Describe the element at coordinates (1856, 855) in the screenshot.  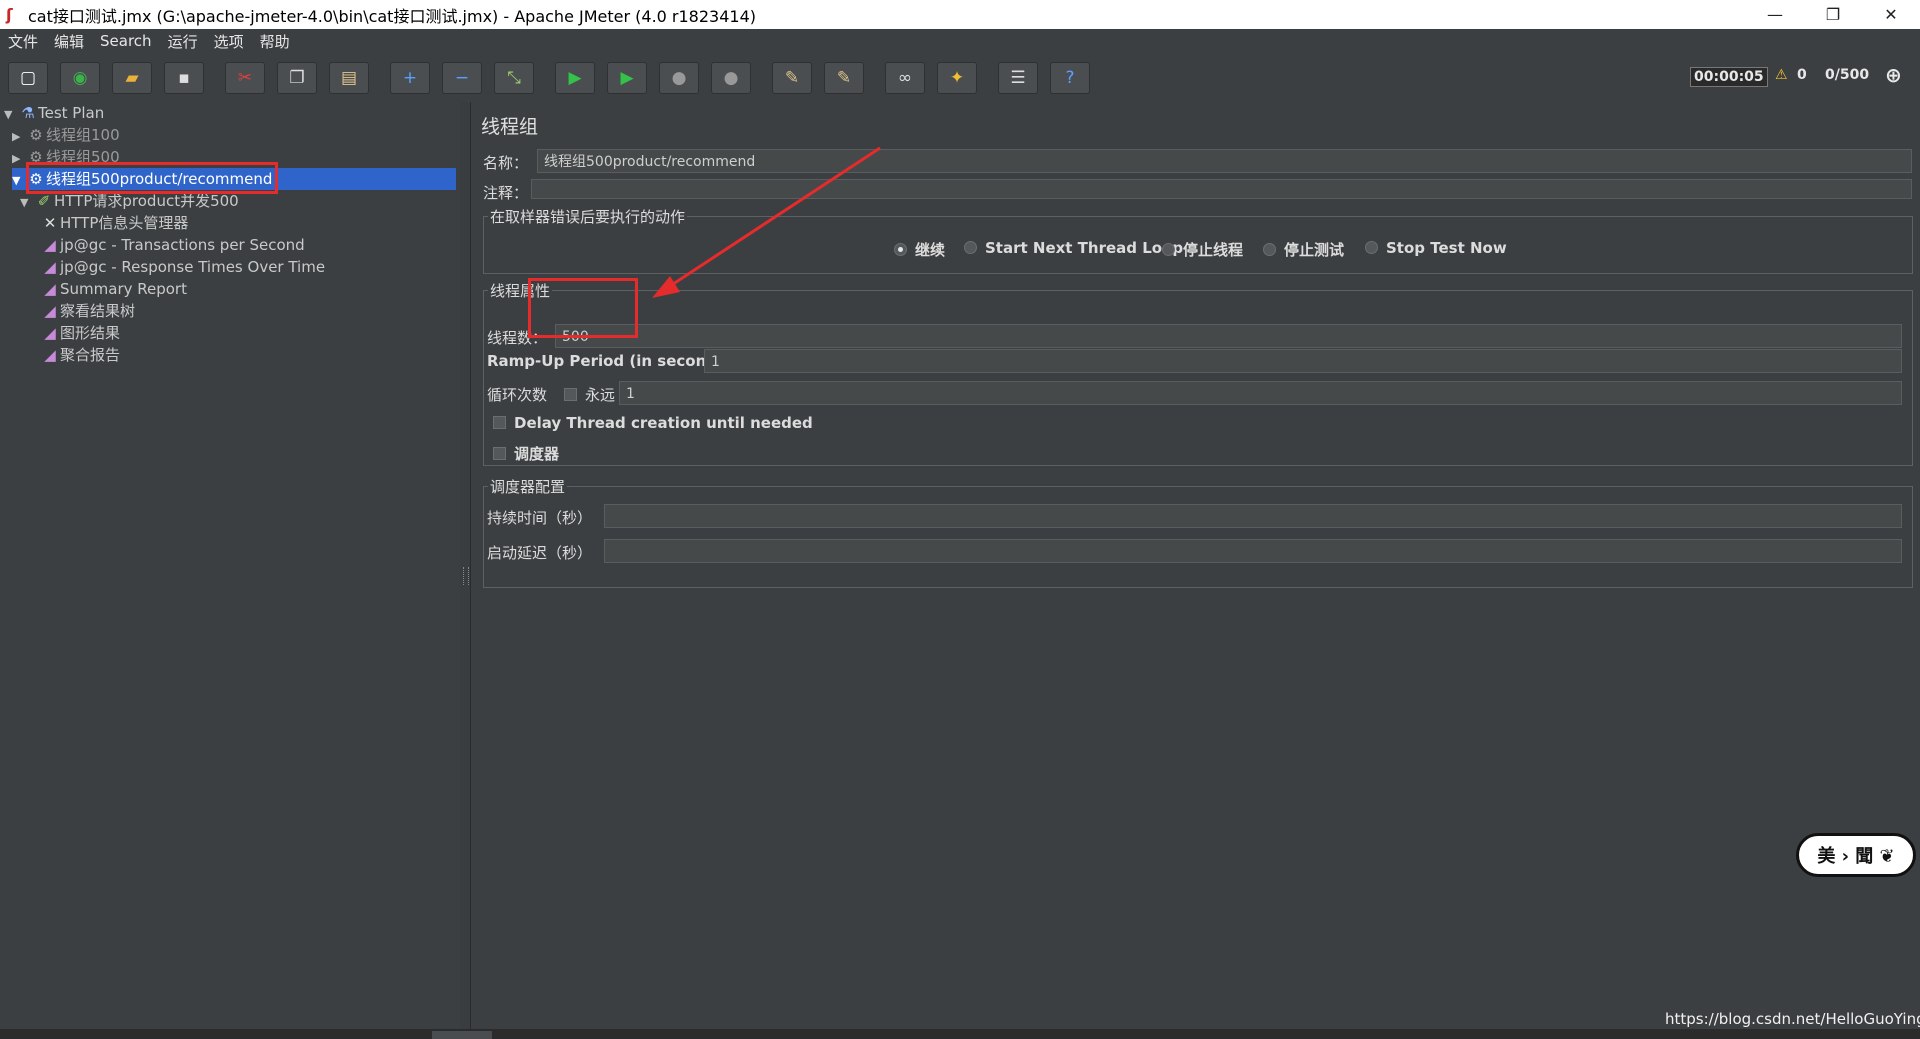
I see `sticker-badge: 美 › 聞 ❦` at that location.